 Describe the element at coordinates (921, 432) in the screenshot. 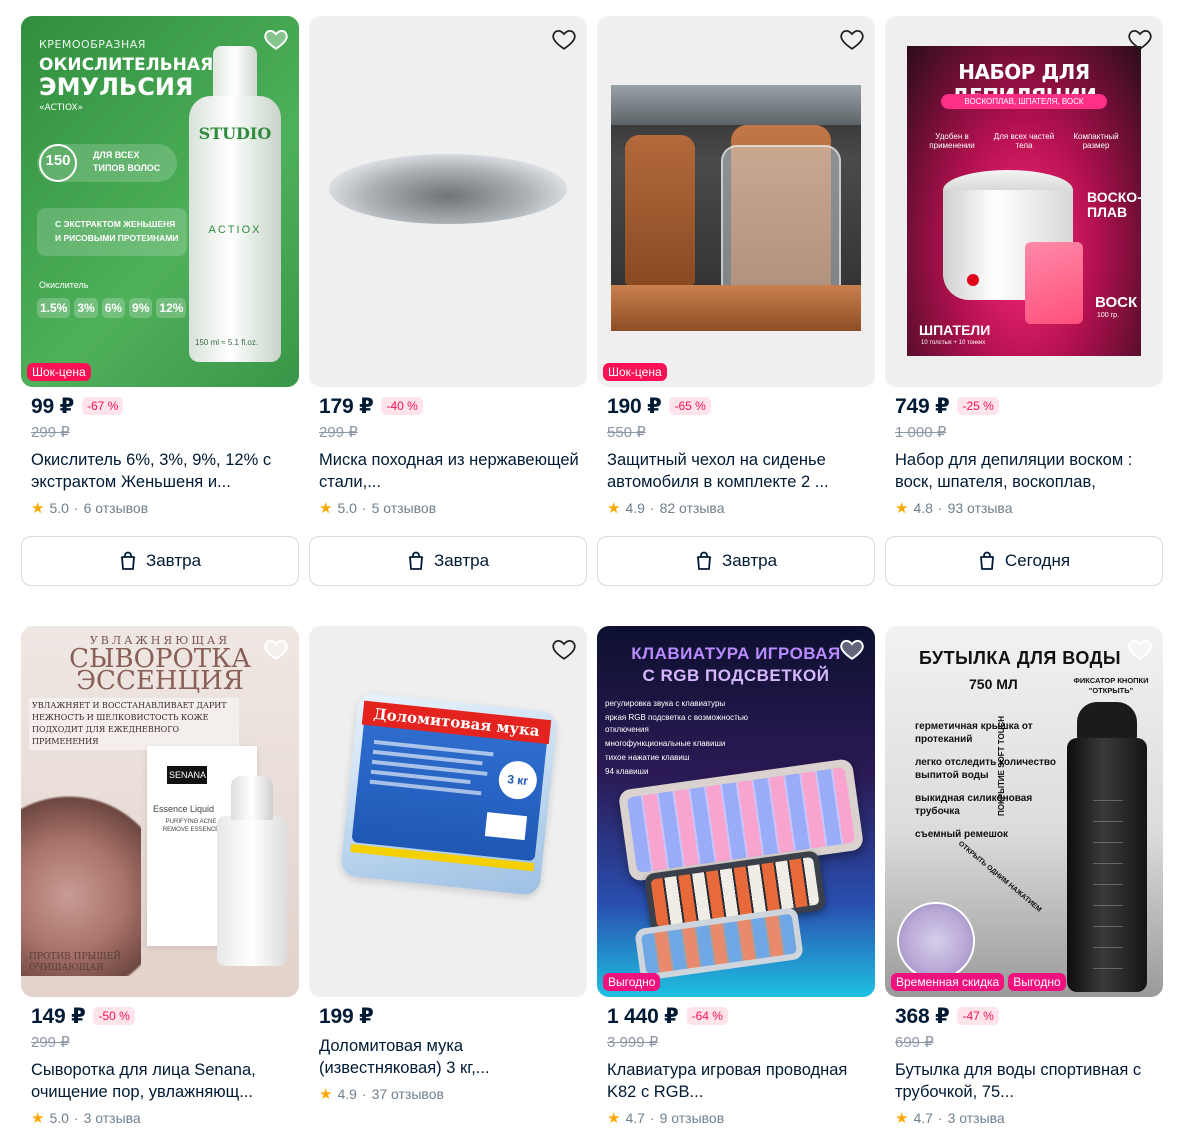

I see `old-price: 1 000 ₽` at that location.